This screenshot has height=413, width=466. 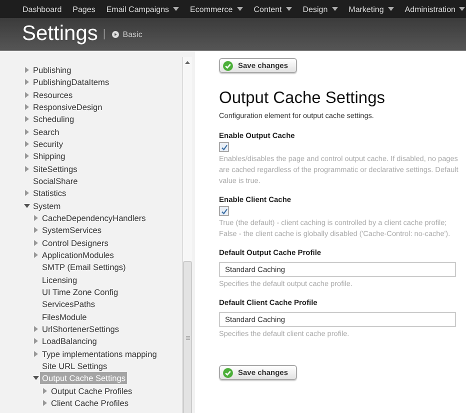 I want to click on section-title: Output Cache Settings, so click(x=302, y=98).